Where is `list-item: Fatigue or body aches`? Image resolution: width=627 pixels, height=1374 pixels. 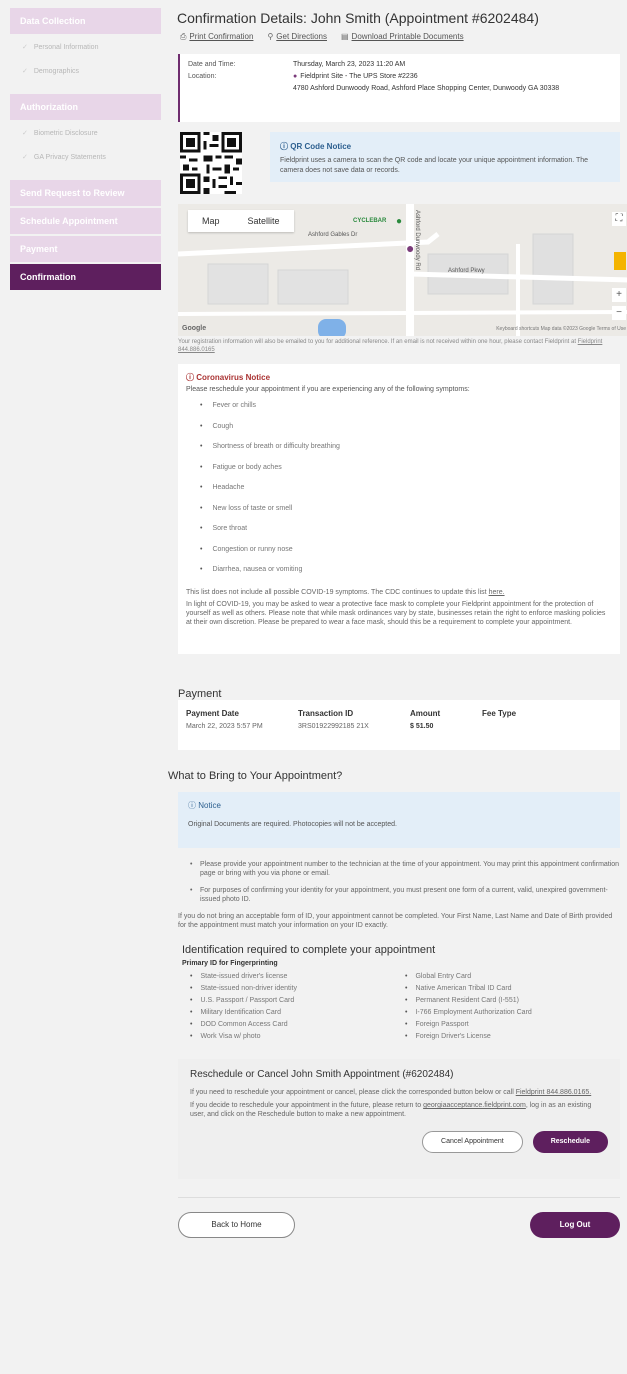
list-item: Fatigue or body aches is located at coordinates (406, 472).